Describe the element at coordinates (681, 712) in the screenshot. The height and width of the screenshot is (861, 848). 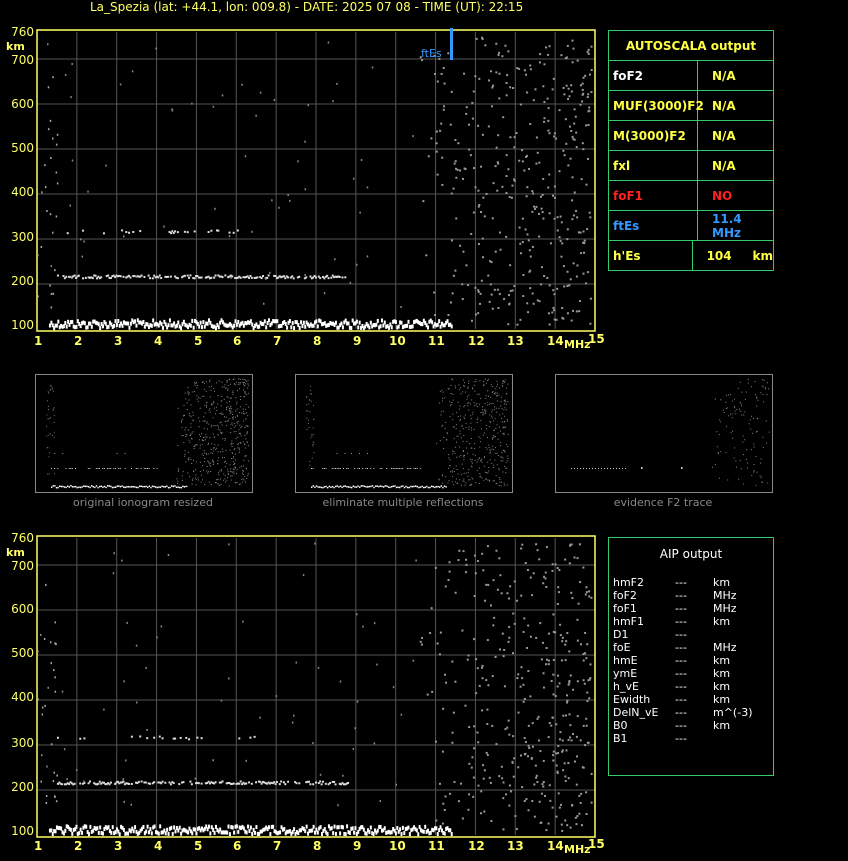
I see `aip-value: ---` at that location.